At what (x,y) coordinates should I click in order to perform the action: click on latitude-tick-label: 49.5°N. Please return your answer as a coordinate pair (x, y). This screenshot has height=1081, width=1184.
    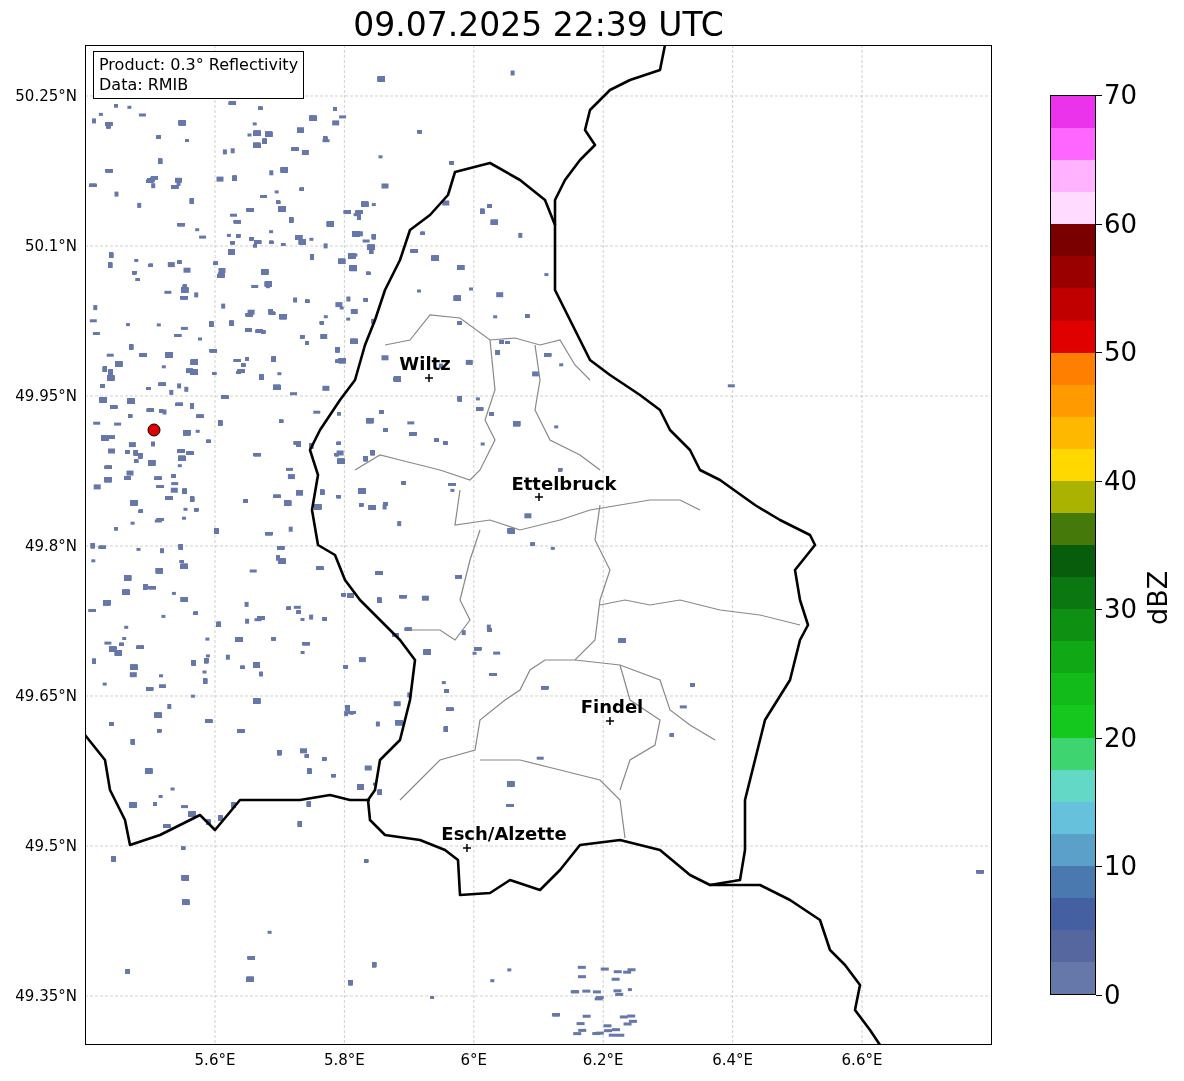
    Looking at the image, I should click on (50, 846).